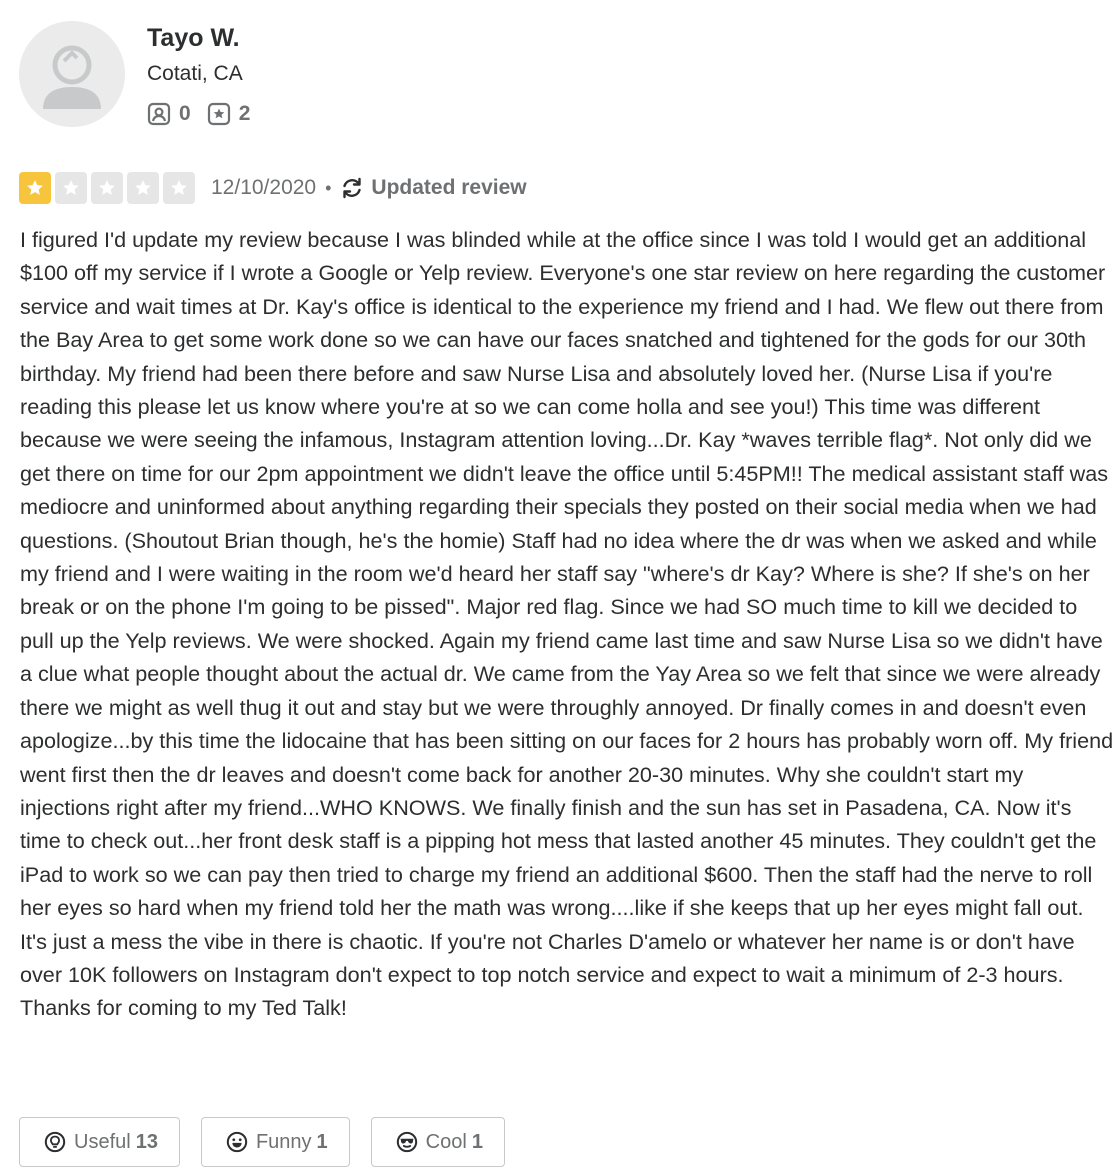 The height and width of the screenshot is (1169, 1117). What do you see at coordinates (449, 187) in the screenshot?
I see `updated-review-text: Updated review` at bounding box center [449, 187].